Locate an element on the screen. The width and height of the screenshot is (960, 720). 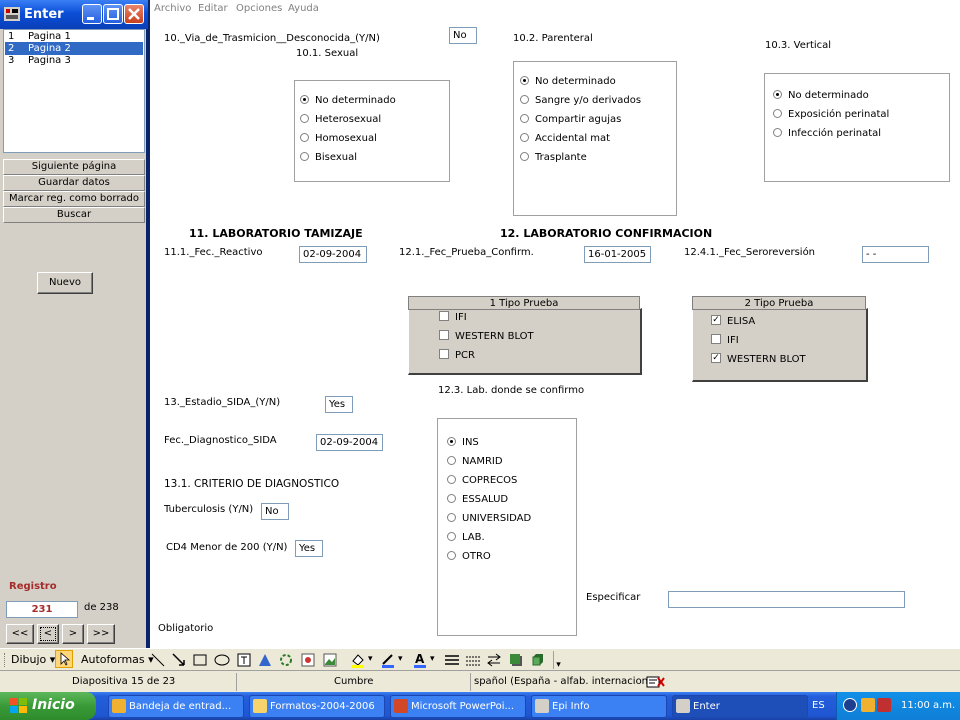
task-epi-info: Epi Info is located at coordinates (599, 706).